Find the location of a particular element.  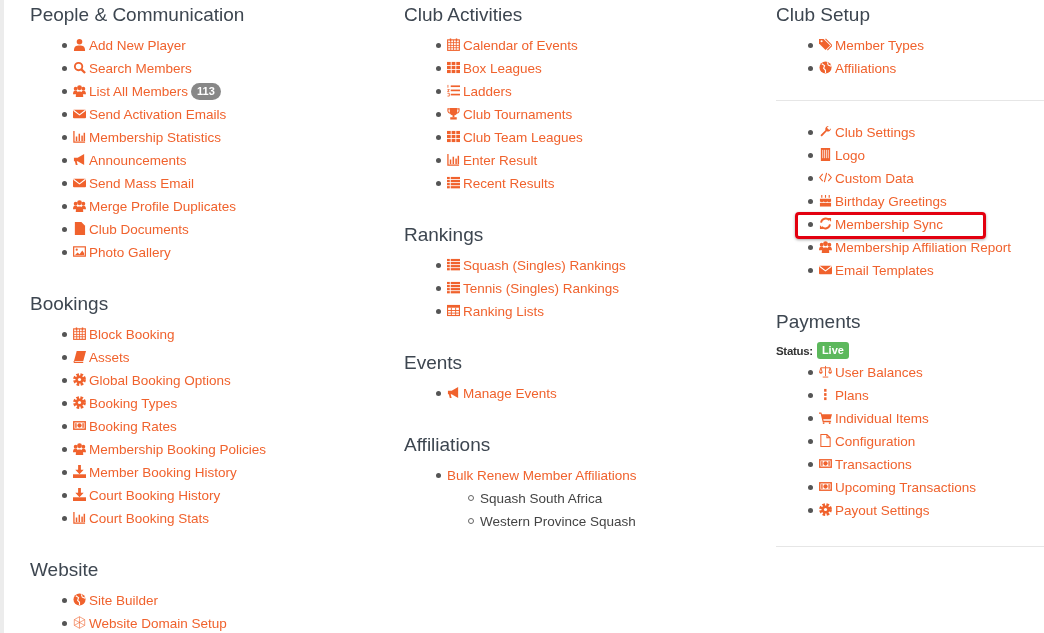

menu-link: Court Booking Stats is located at coordinates (141, 518).